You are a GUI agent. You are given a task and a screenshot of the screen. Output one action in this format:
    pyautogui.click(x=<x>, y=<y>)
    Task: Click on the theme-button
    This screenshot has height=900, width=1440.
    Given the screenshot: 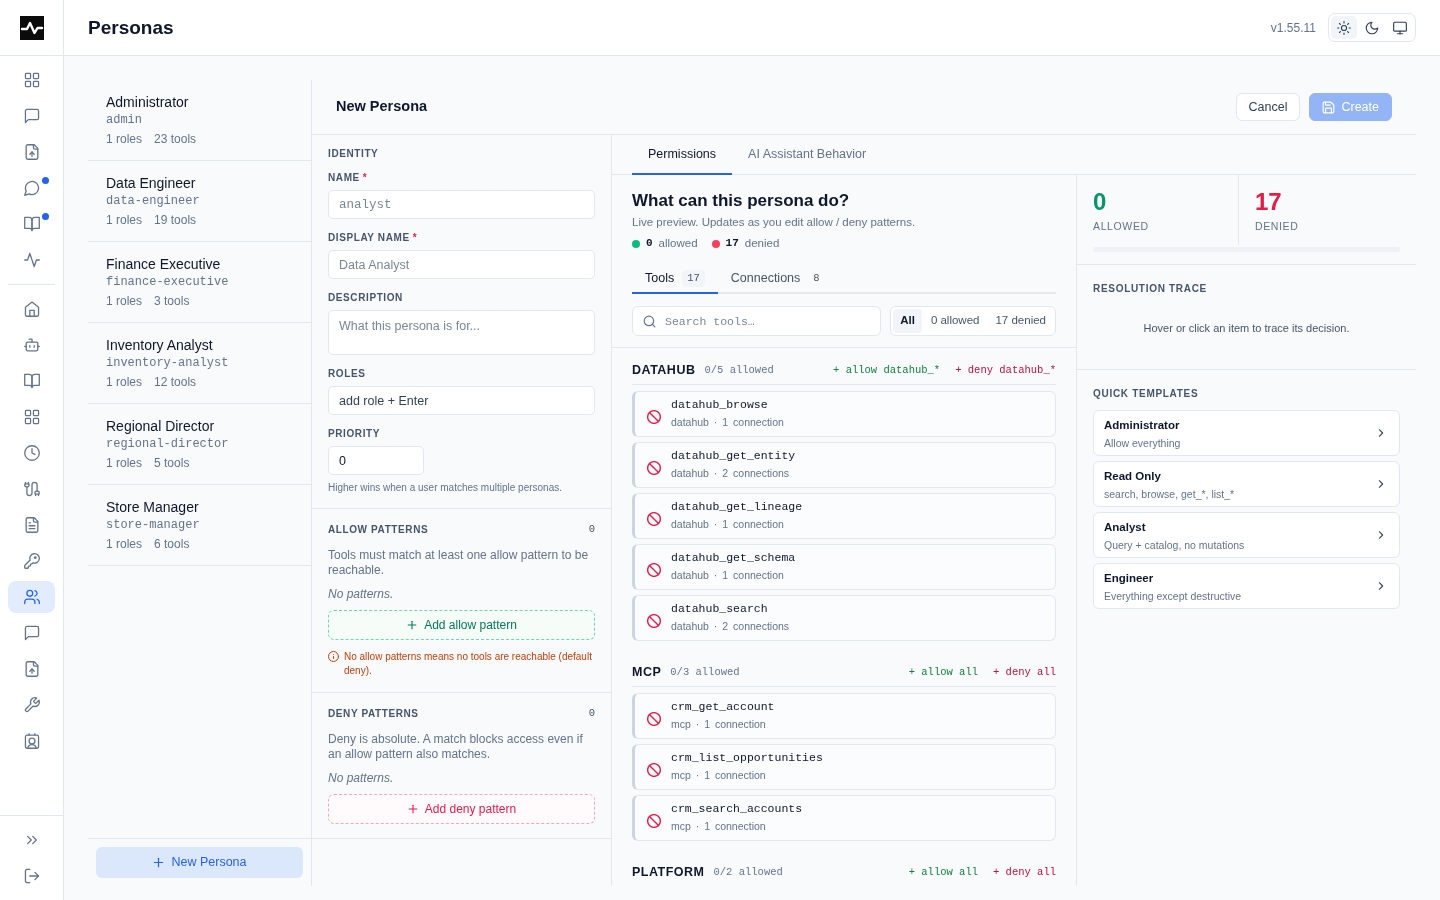 What is the action you would take?
    pyautogui.click(x=1344, y=27)
    